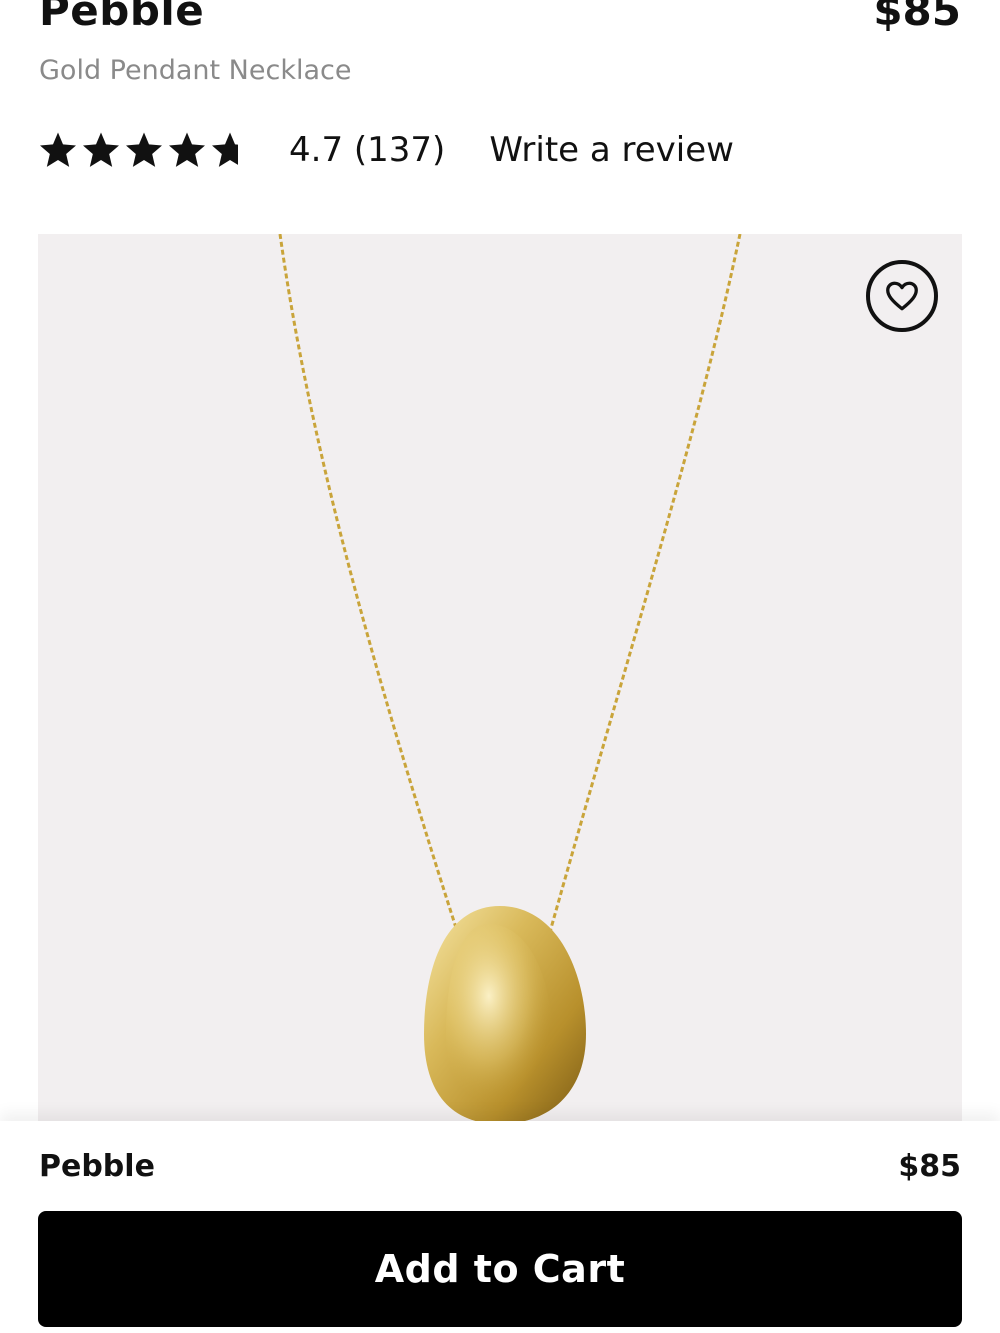 Image resolution: width=1000 pixels, height=1333 pixels. I want to click on sticky-product-name: Pebble, so click(97, 1166).